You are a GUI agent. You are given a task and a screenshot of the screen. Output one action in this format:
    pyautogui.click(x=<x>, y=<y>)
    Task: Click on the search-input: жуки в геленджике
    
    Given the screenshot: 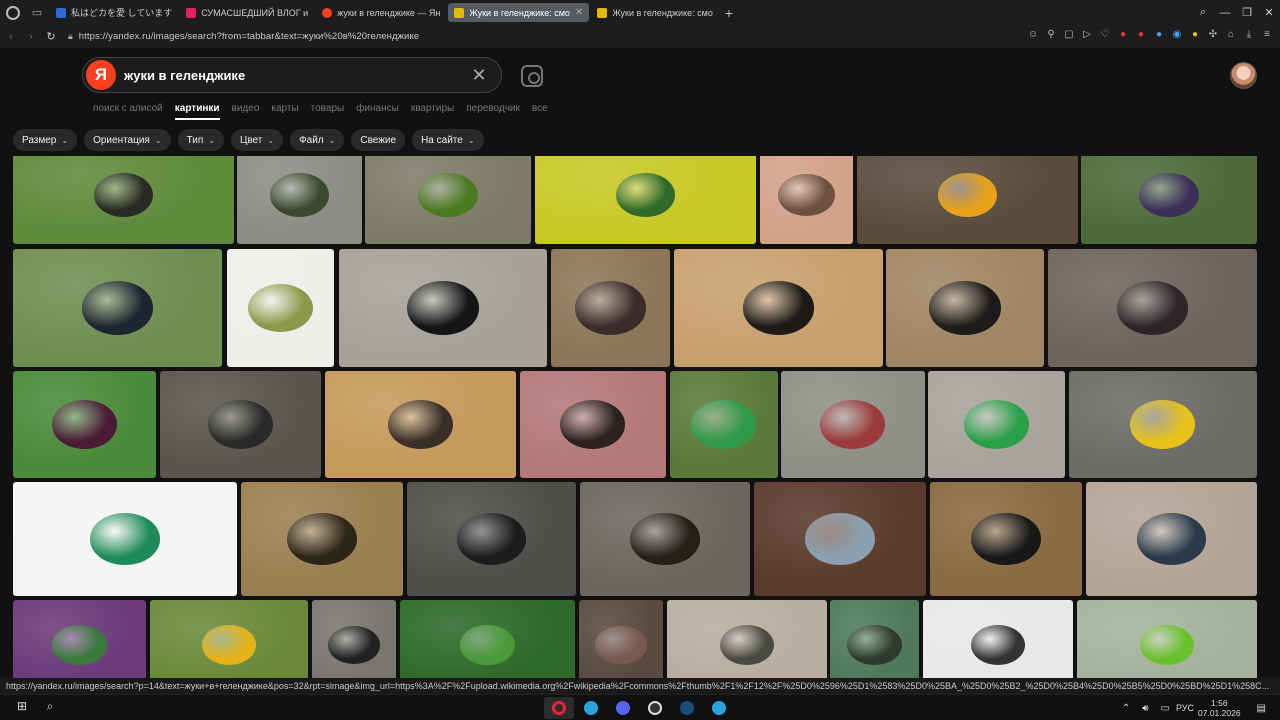 What is the action you would take?
    pyautogui.click(x=295, y=75)
    